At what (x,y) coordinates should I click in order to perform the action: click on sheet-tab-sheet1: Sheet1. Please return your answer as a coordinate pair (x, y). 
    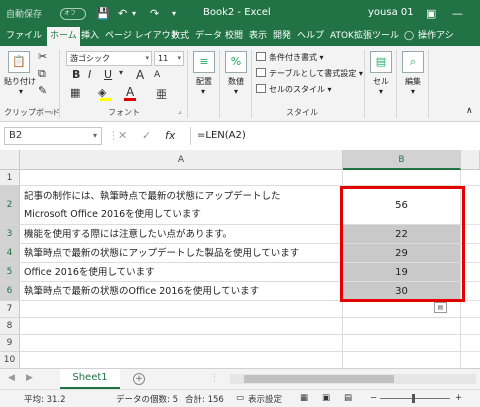
    Looking at the image, I should click on (90, 379).